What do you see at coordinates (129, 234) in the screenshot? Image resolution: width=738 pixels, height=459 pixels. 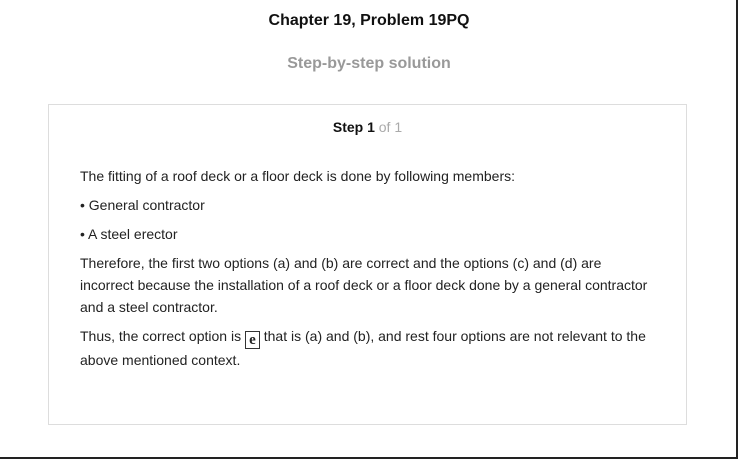 I see `bullet-item: • A steel erector` at bounding box center [129, 234].